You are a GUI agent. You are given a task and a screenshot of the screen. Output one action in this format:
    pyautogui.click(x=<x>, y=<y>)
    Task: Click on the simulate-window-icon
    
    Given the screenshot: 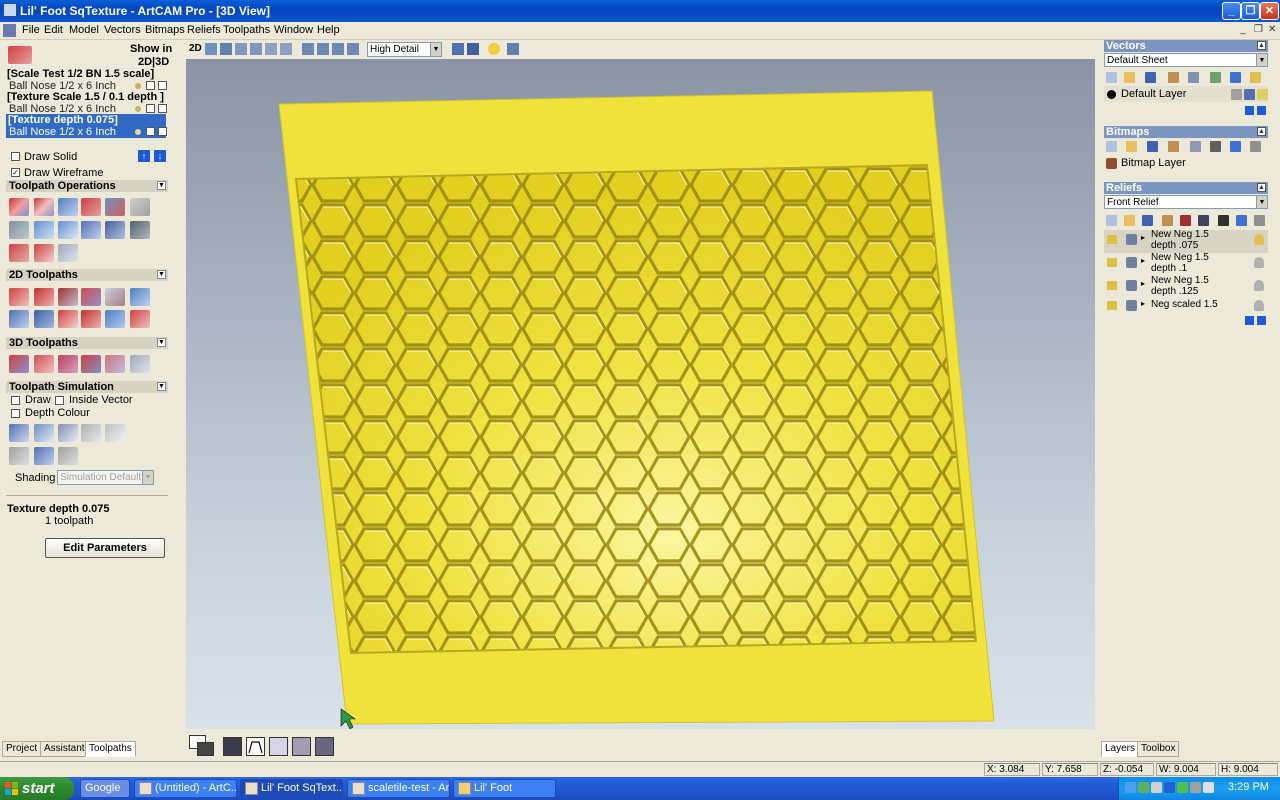 What is the action you would take?
    pyautogui.click(x=68, y=253)
    